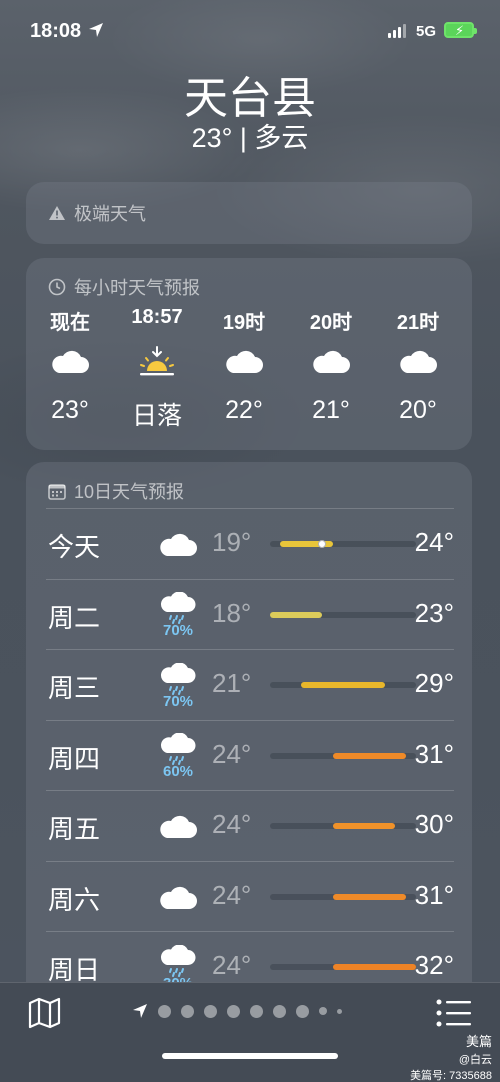 The height and width of the screenshot is (1082, 500). I want to click on hourly-time: 现在, so click(70, 323).